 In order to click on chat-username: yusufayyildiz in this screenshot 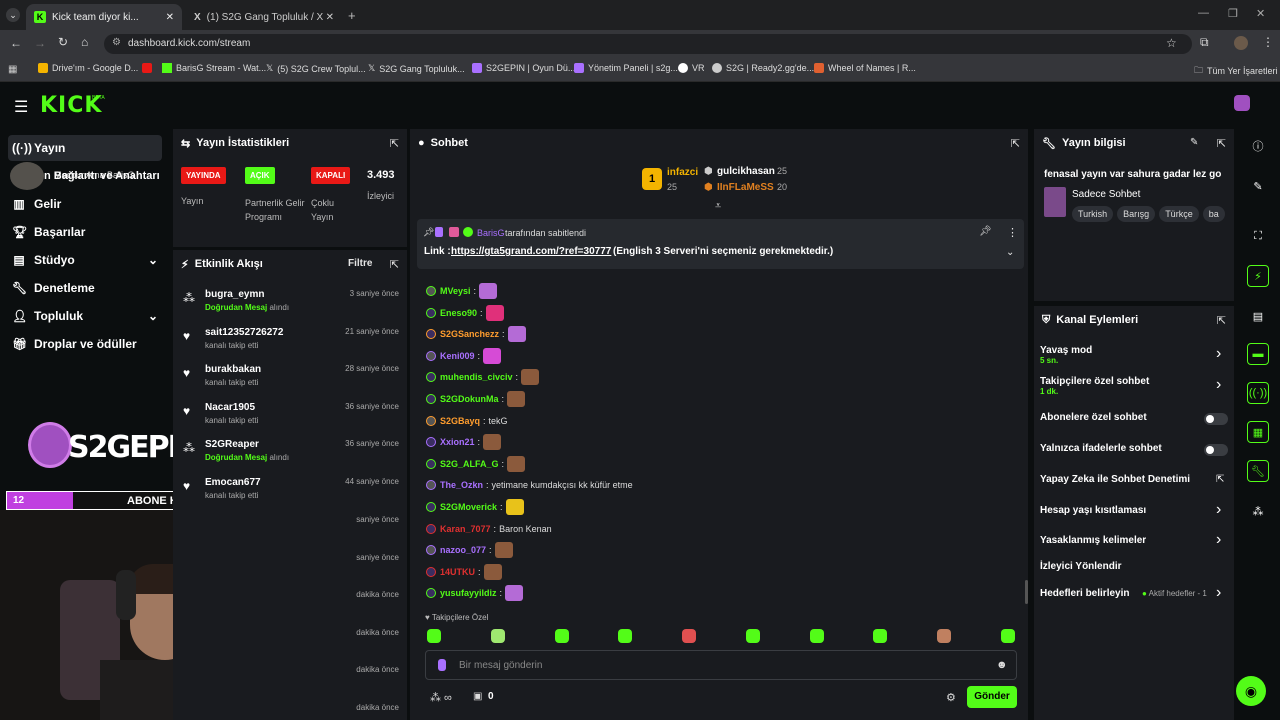, I will do `click(468, 593)`.